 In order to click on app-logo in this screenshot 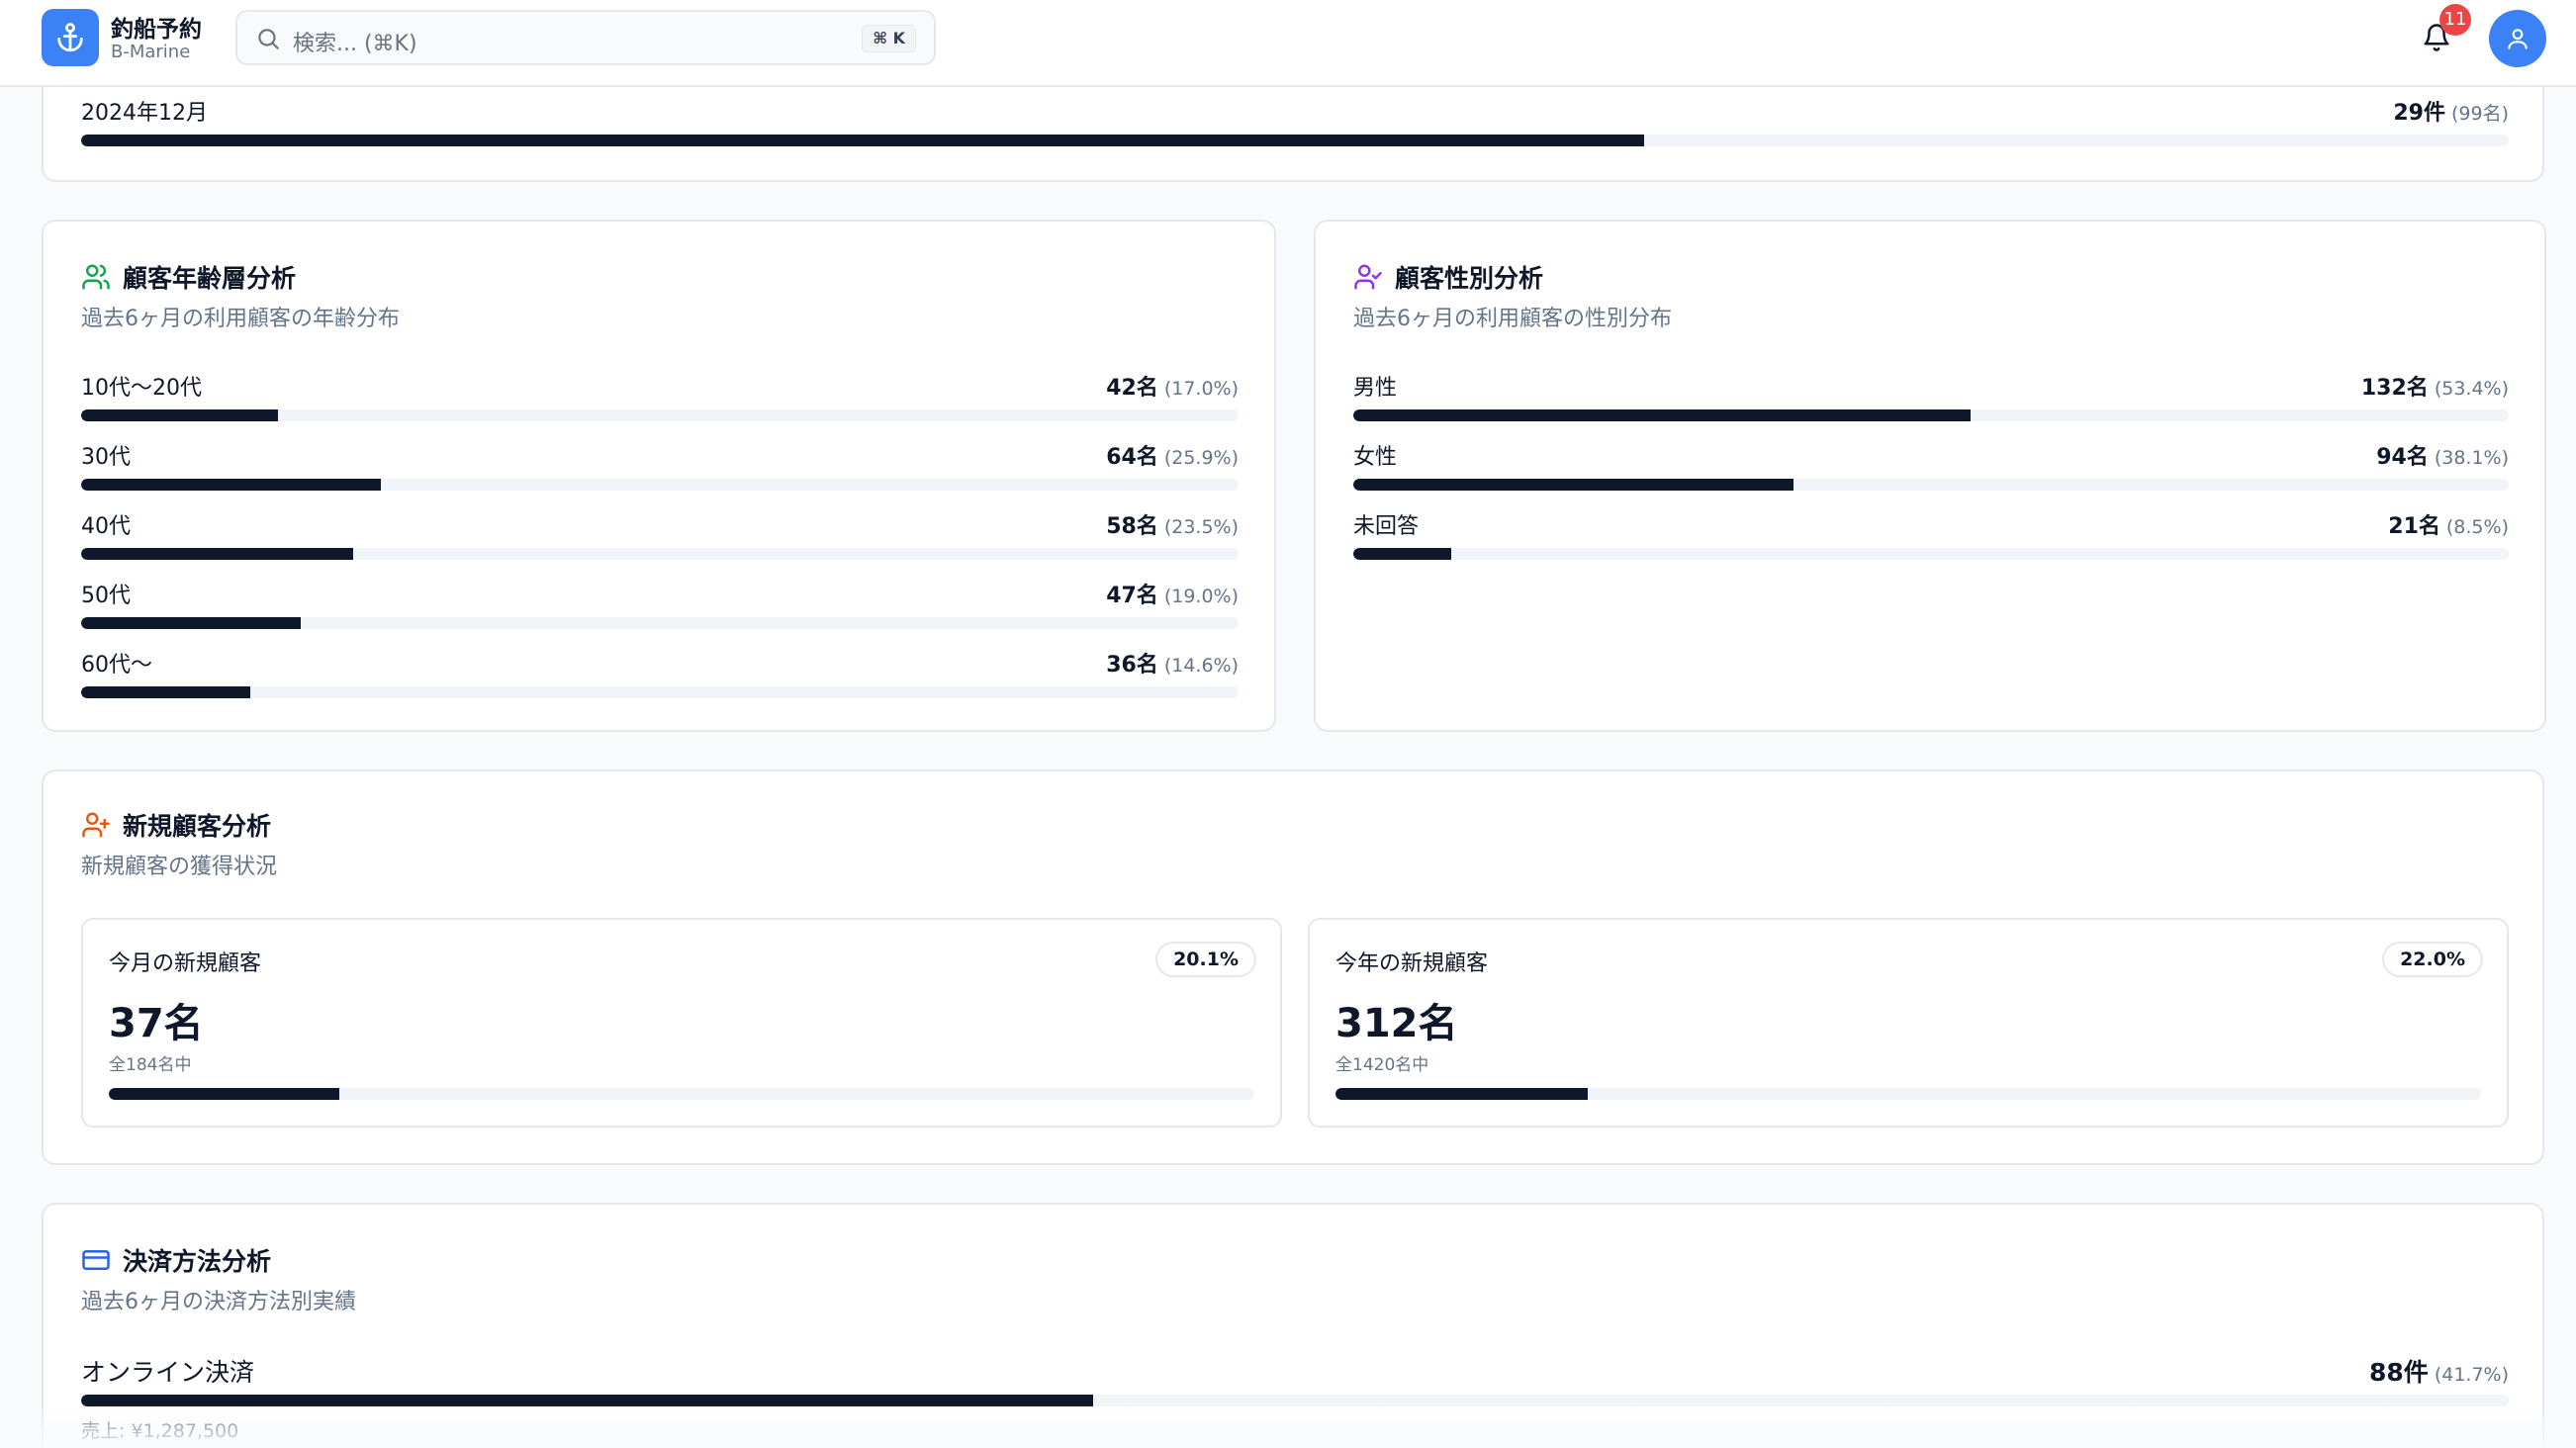, I will do `click(70, 37)`.